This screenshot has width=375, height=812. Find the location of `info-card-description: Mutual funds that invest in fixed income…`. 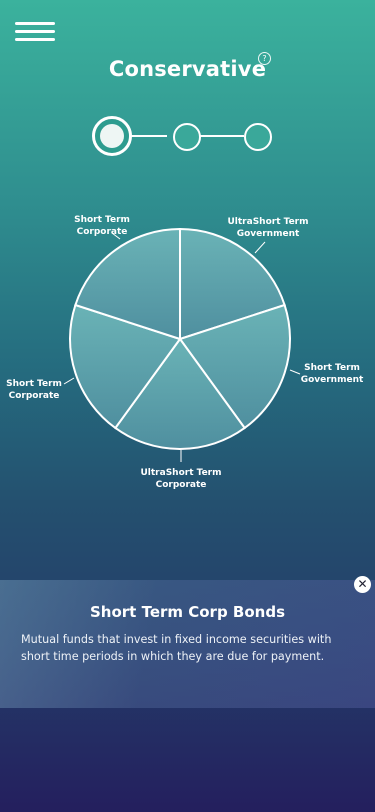

info-card-description: Mutual funds that invest in fixed income… is located at coordinates (176, 648).